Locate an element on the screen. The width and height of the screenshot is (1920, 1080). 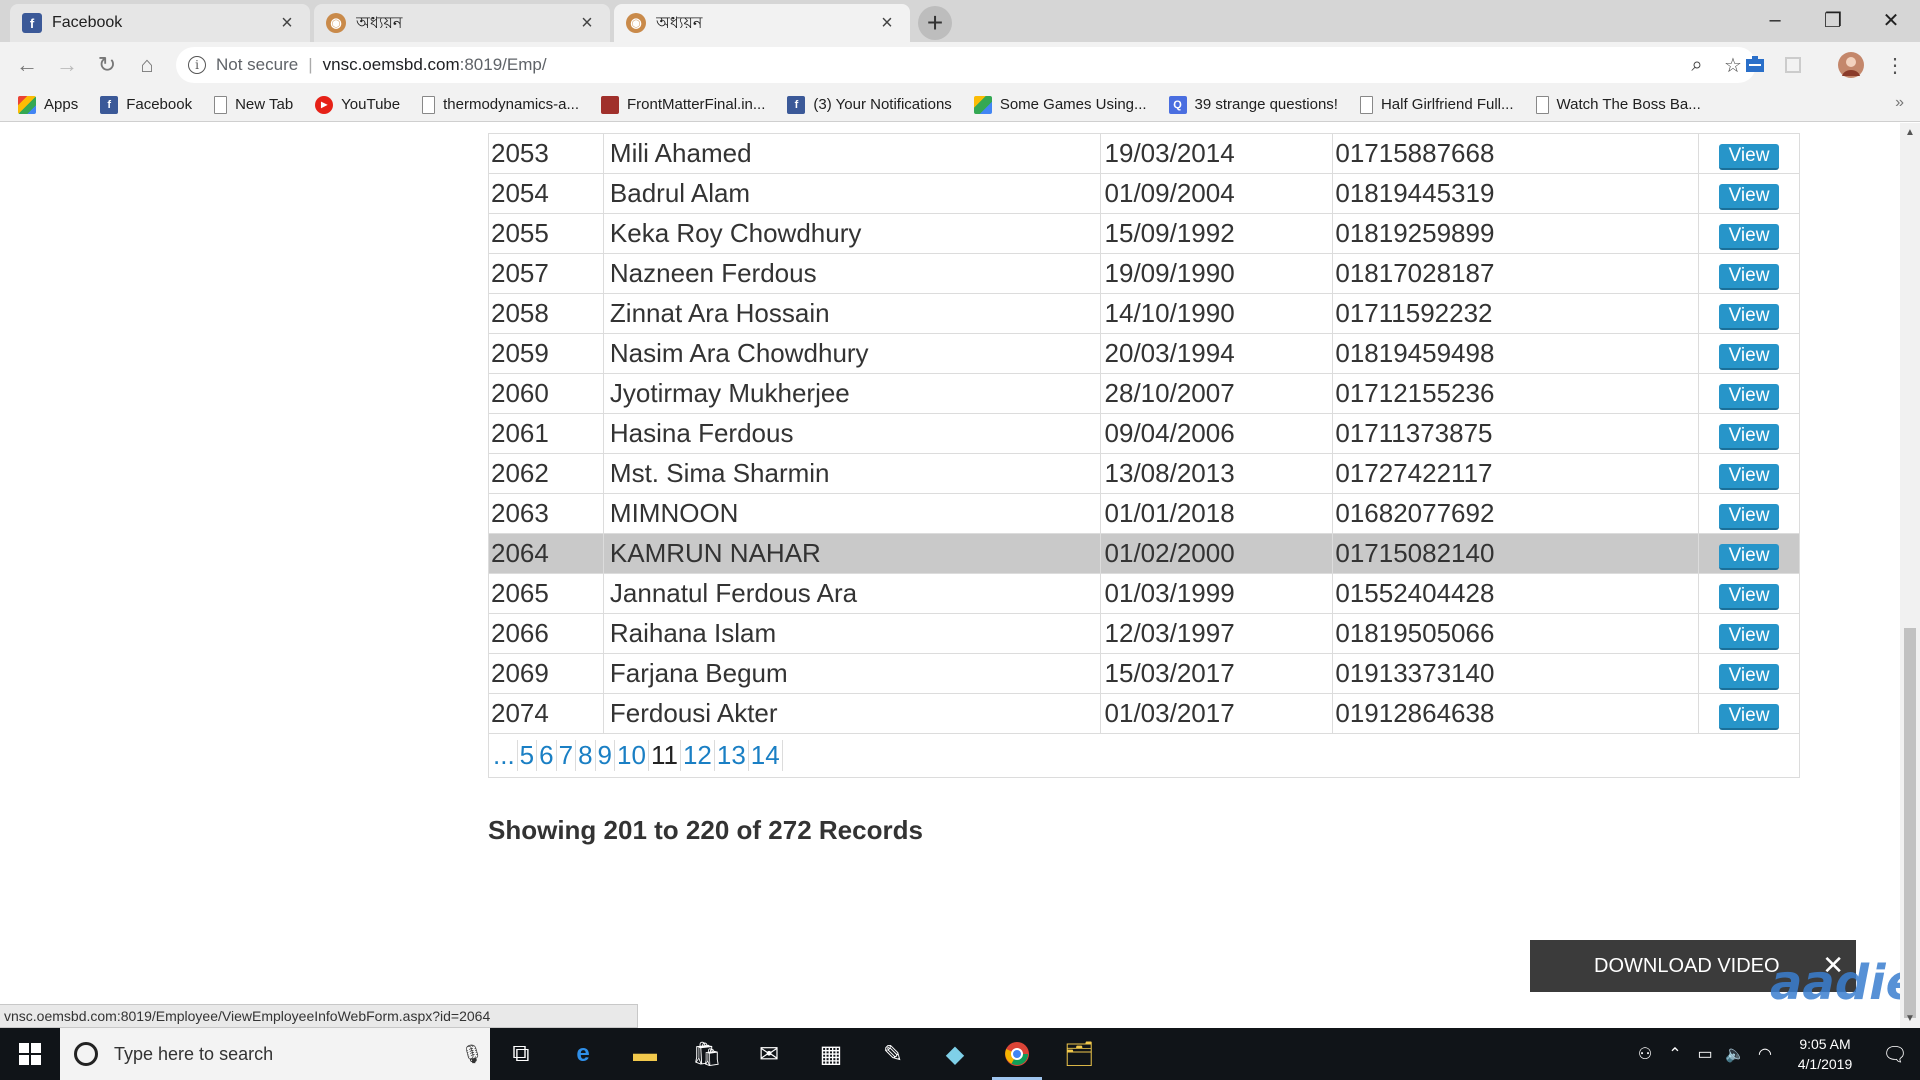
tab-adhyayan-1: ◉ অধ্যয়ন × is located at coordinates (462, 23).